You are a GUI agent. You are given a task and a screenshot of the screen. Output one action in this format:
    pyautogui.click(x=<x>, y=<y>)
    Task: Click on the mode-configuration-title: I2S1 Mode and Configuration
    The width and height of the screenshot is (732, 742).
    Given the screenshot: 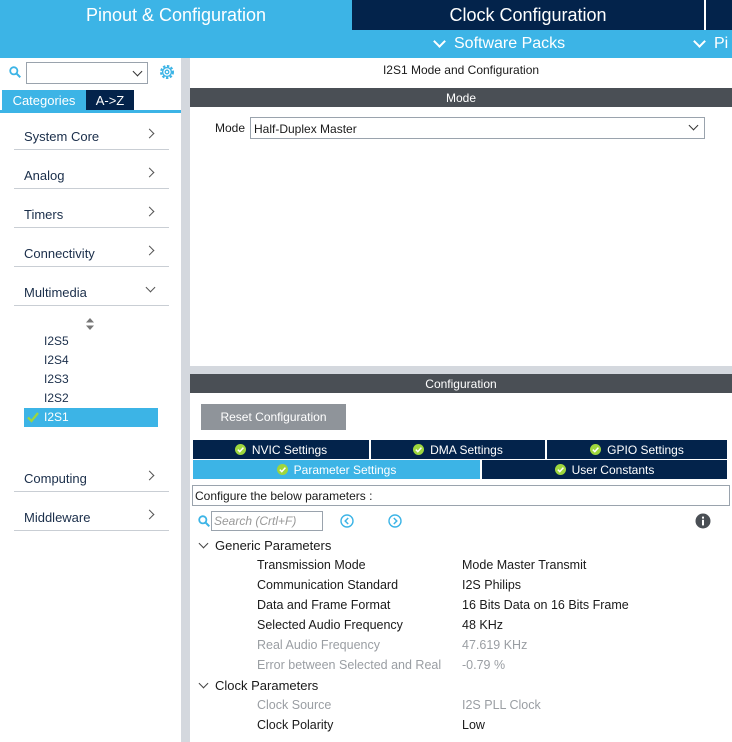 What is the action you would take?
    pyautogui.click(x=461, y=70)
    